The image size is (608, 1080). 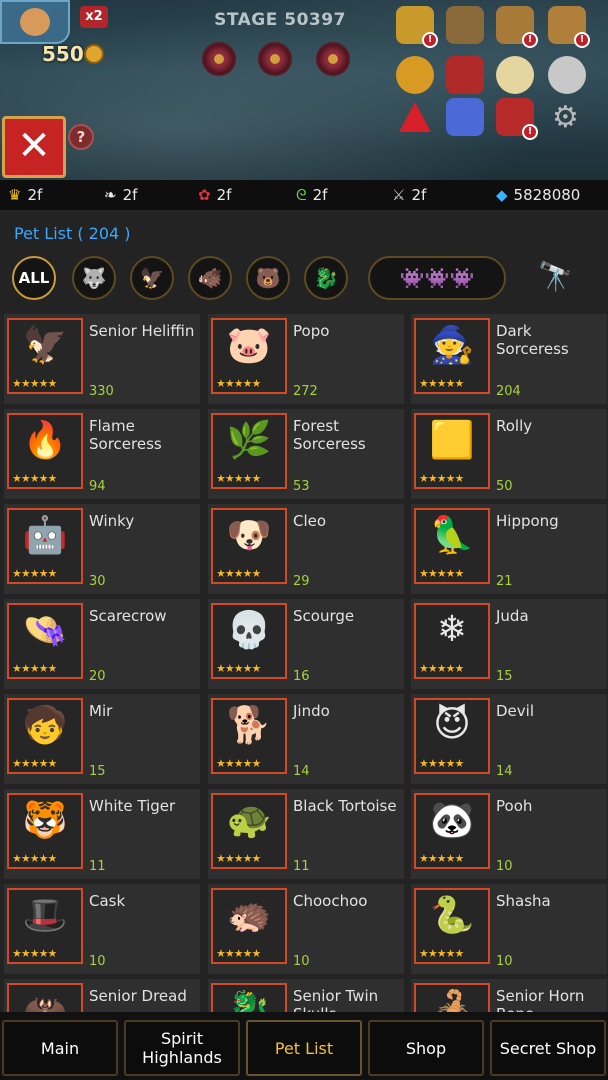 I want to click on pet-card: 🦇 Senior Dread, so click(x=102, y=995).